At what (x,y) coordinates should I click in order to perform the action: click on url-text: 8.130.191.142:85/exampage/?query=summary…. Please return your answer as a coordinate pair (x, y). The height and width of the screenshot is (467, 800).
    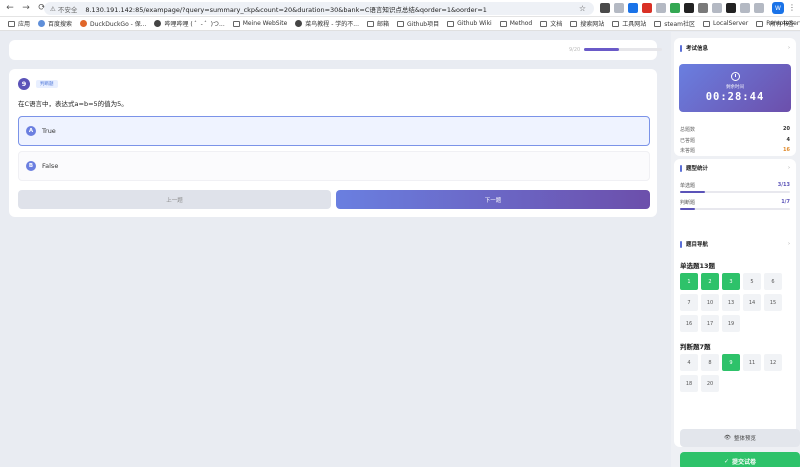
    Looking at the image, I should click on (286, 9).